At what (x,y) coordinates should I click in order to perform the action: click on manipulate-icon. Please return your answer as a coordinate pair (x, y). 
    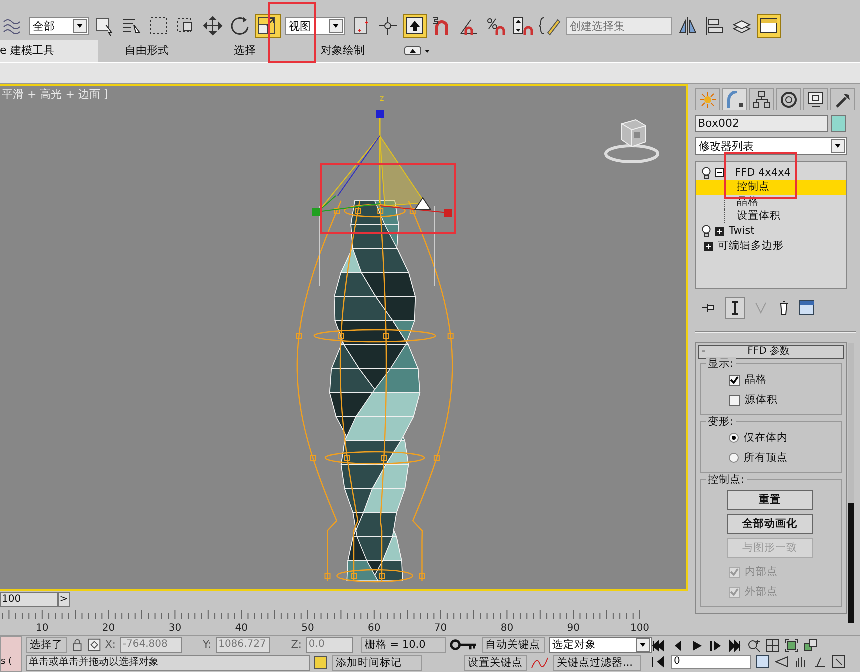
    Looking at the image, I should click on (388, 26).